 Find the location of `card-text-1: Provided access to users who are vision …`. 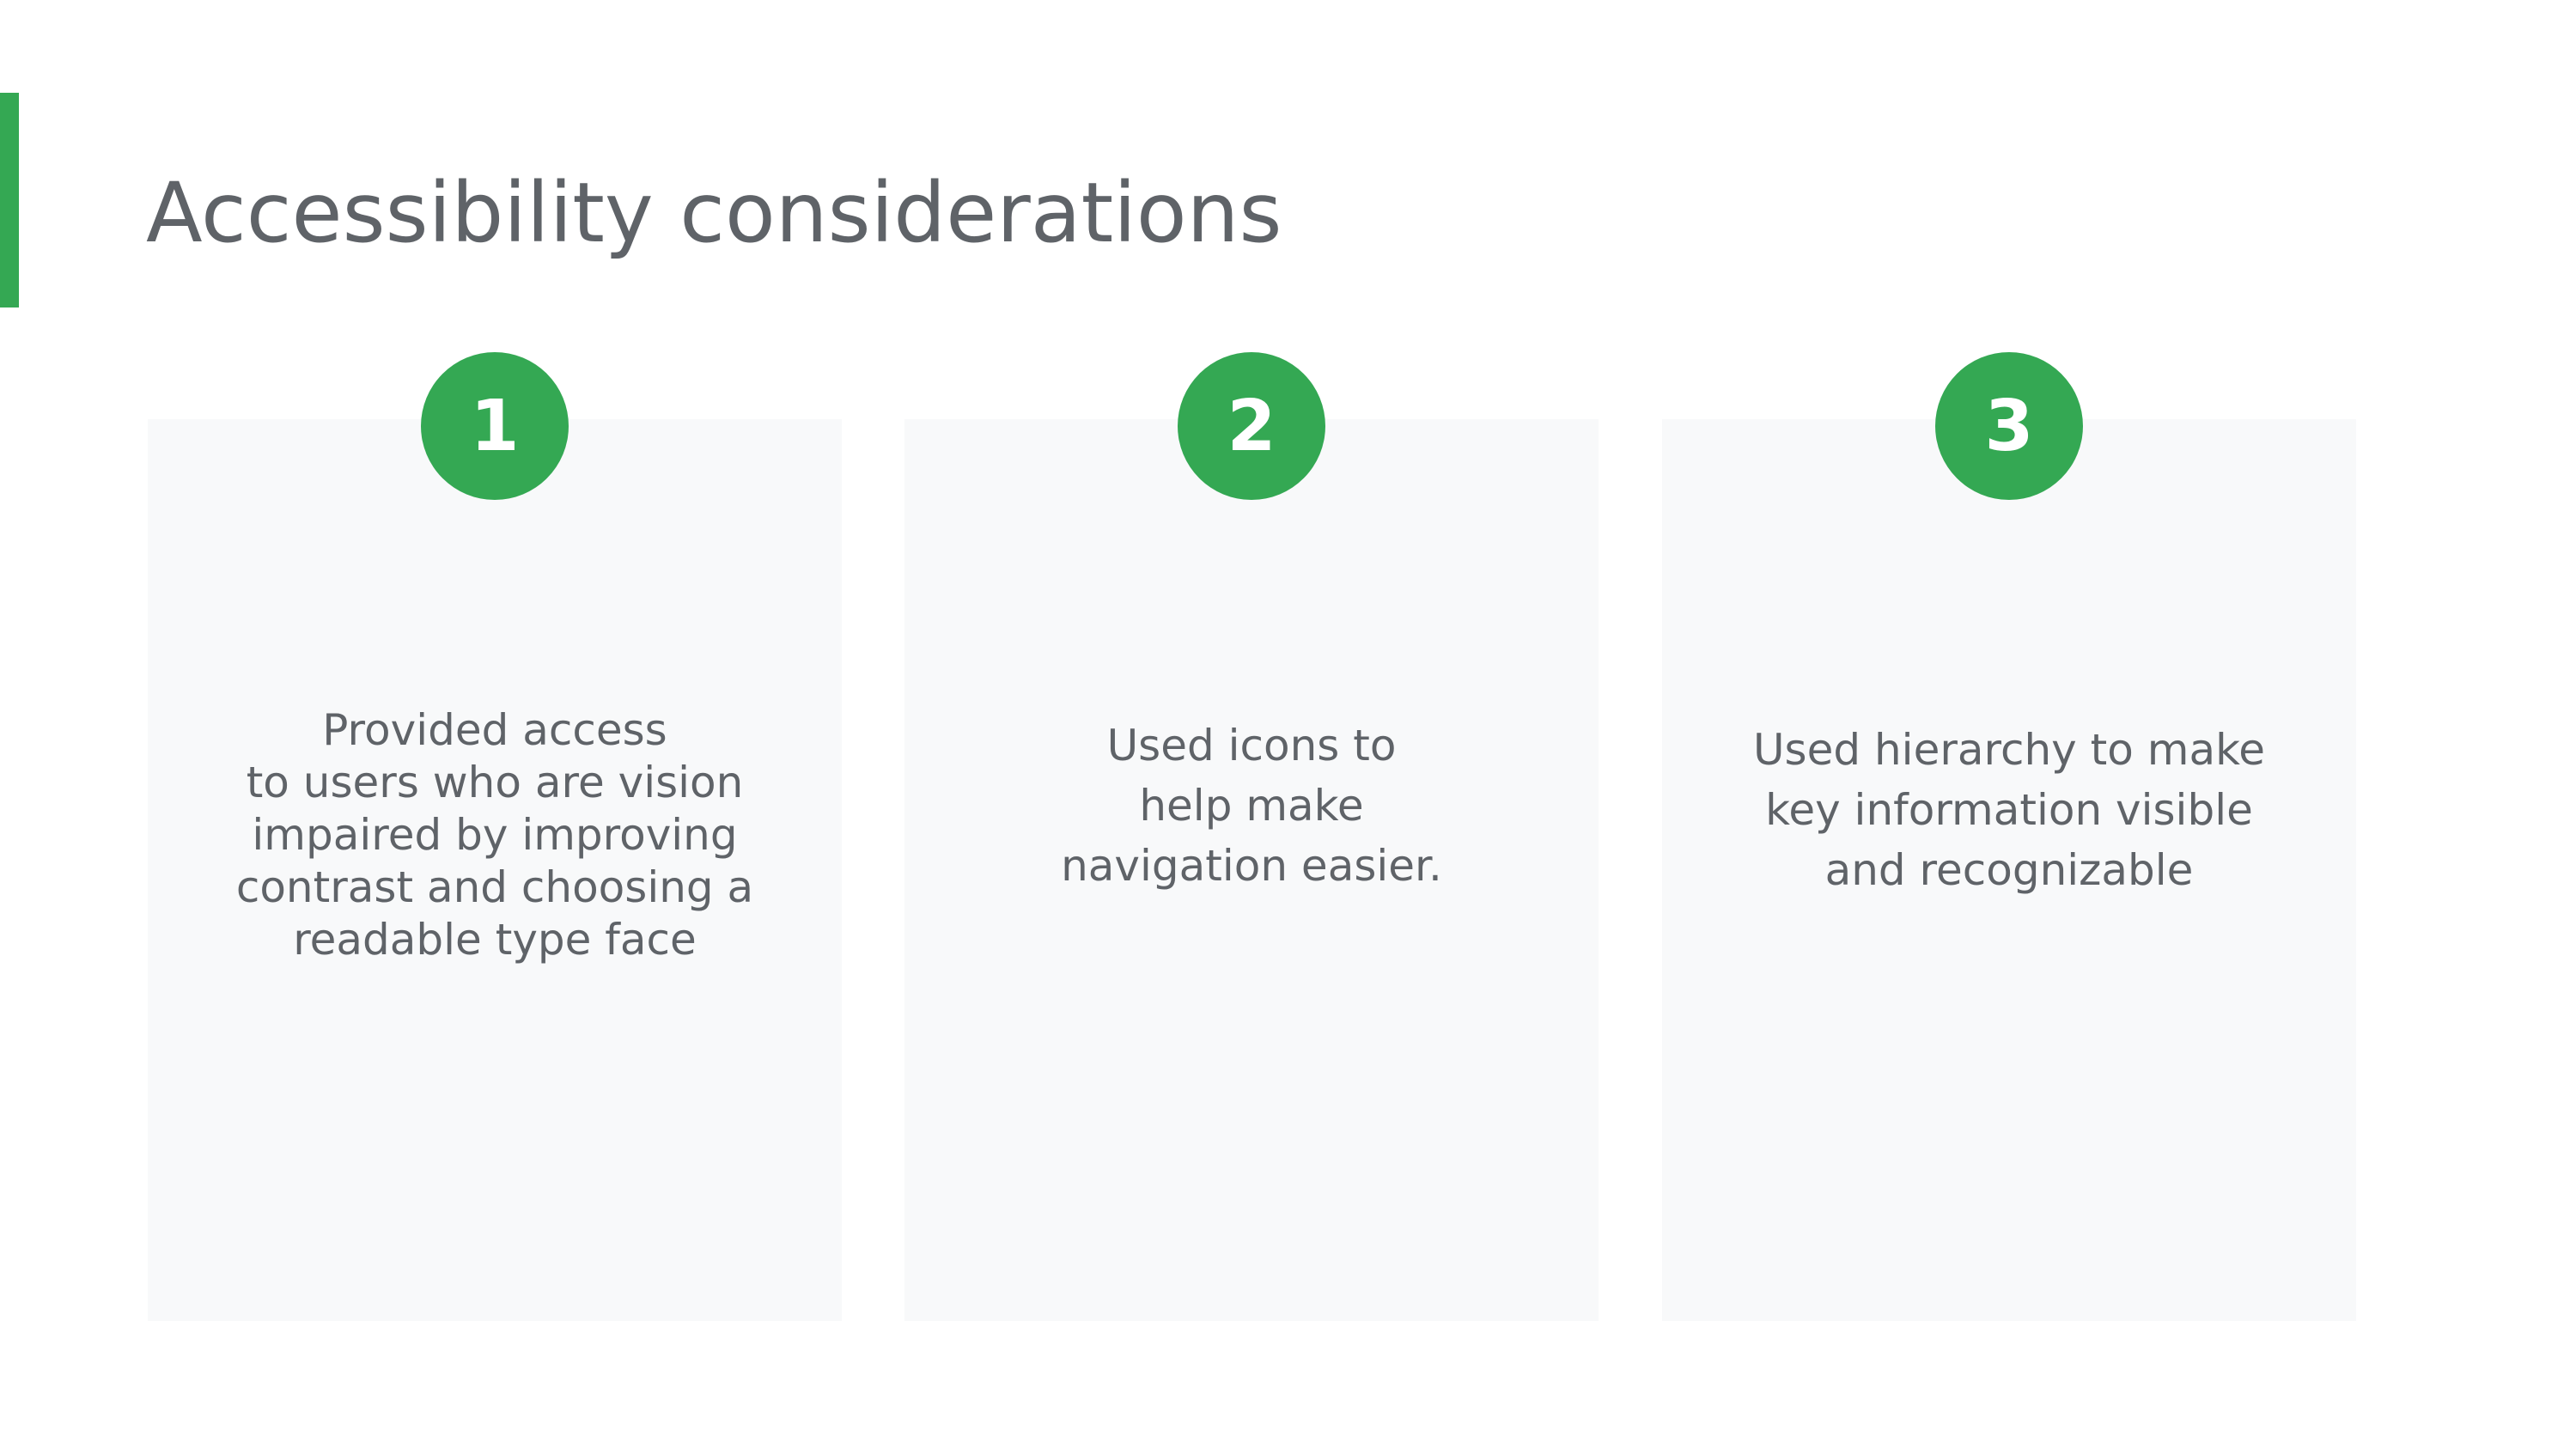

card-text-1: Provided access to users who are vision … is located at coordinates (494, 835).